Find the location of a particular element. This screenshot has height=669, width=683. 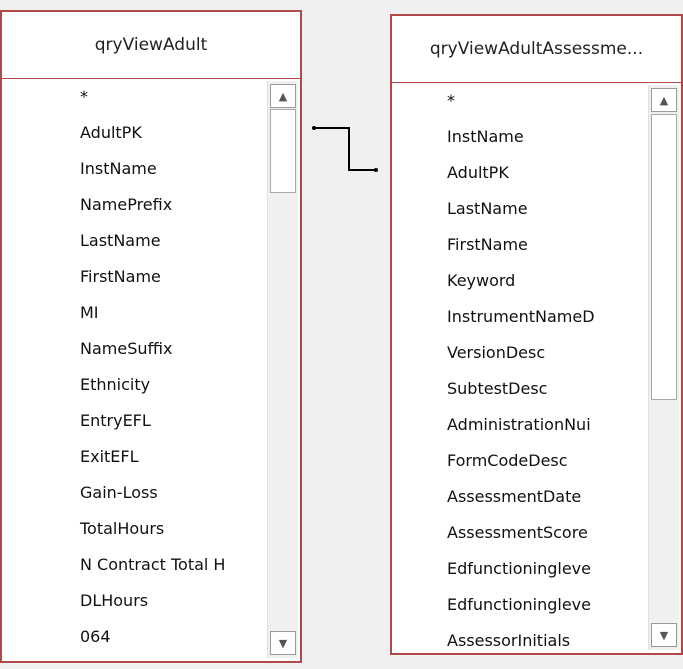

field-item: Ethnicity is located at coordinates (134, 385).